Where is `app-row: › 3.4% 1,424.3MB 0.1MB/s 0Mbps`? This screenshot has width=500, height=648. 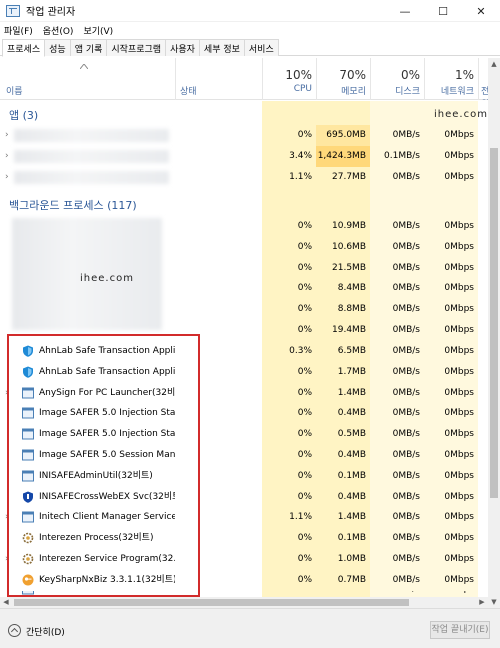
app-row: › 3.4% 1,424.3MB 0.1MB/s 0Mbps is located at coordinates (244, 156).